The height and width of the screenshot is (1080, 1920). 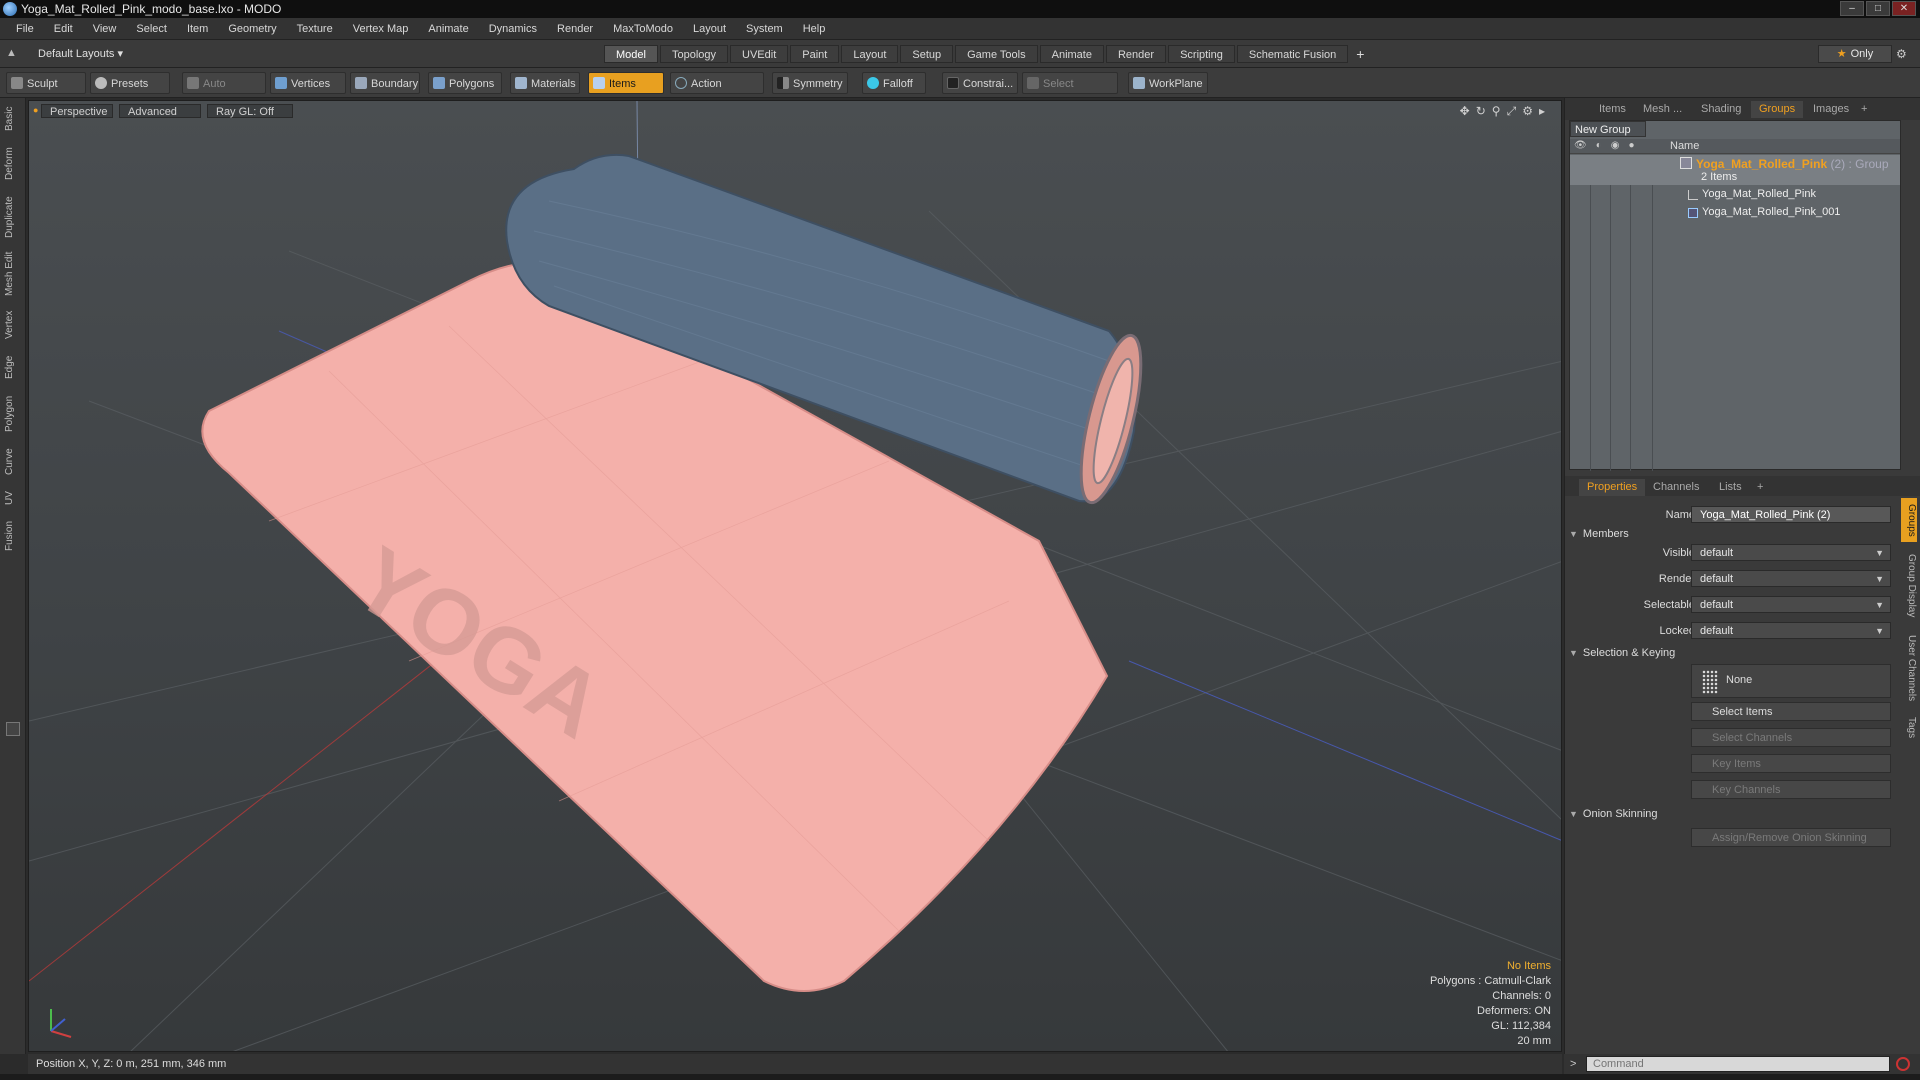 I want to click on name-field: Yoga_Mat_Rolled_Pink (2), so click(x=1791, y=514).